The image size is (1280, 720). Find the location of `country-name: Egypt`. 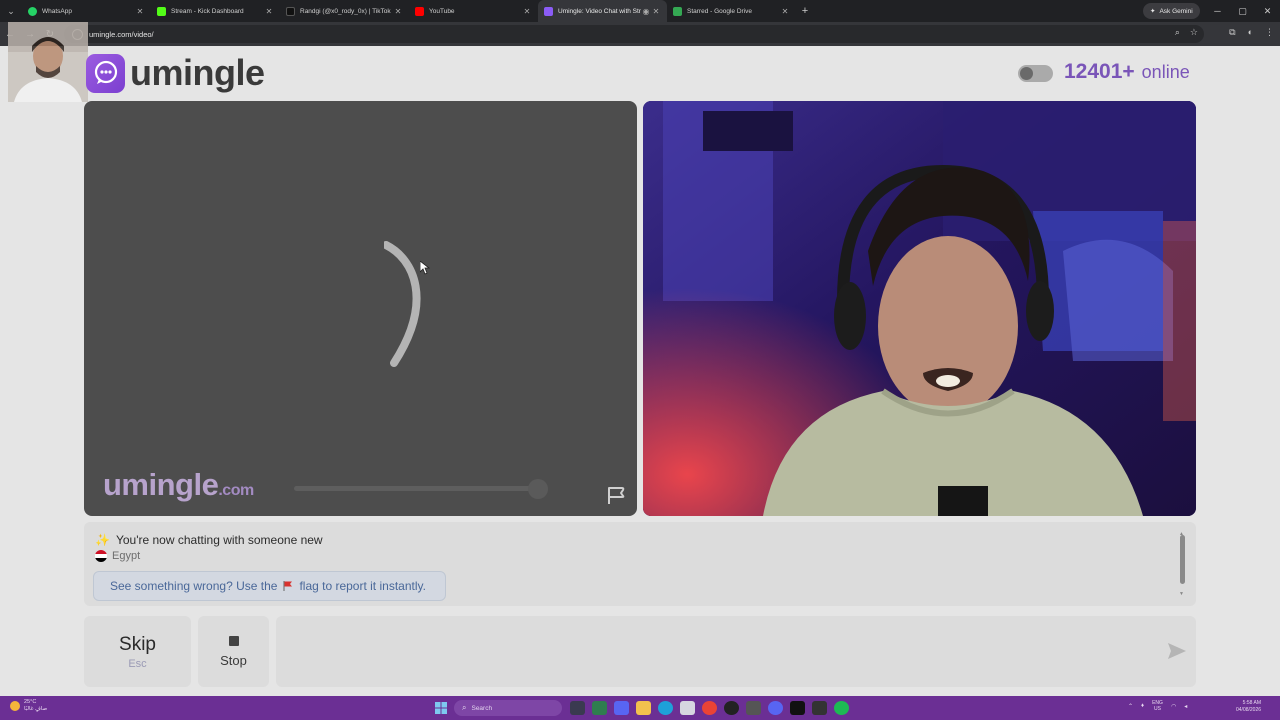

country-name: Egypt is located at coordinates (126, 556).